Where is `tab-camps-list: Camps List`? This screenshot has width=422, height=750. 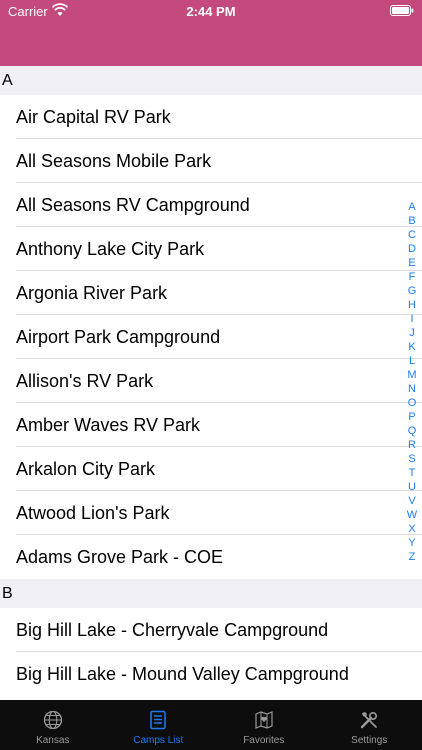 tab-camps-list: Camps List is located at coordinates (159, 725).